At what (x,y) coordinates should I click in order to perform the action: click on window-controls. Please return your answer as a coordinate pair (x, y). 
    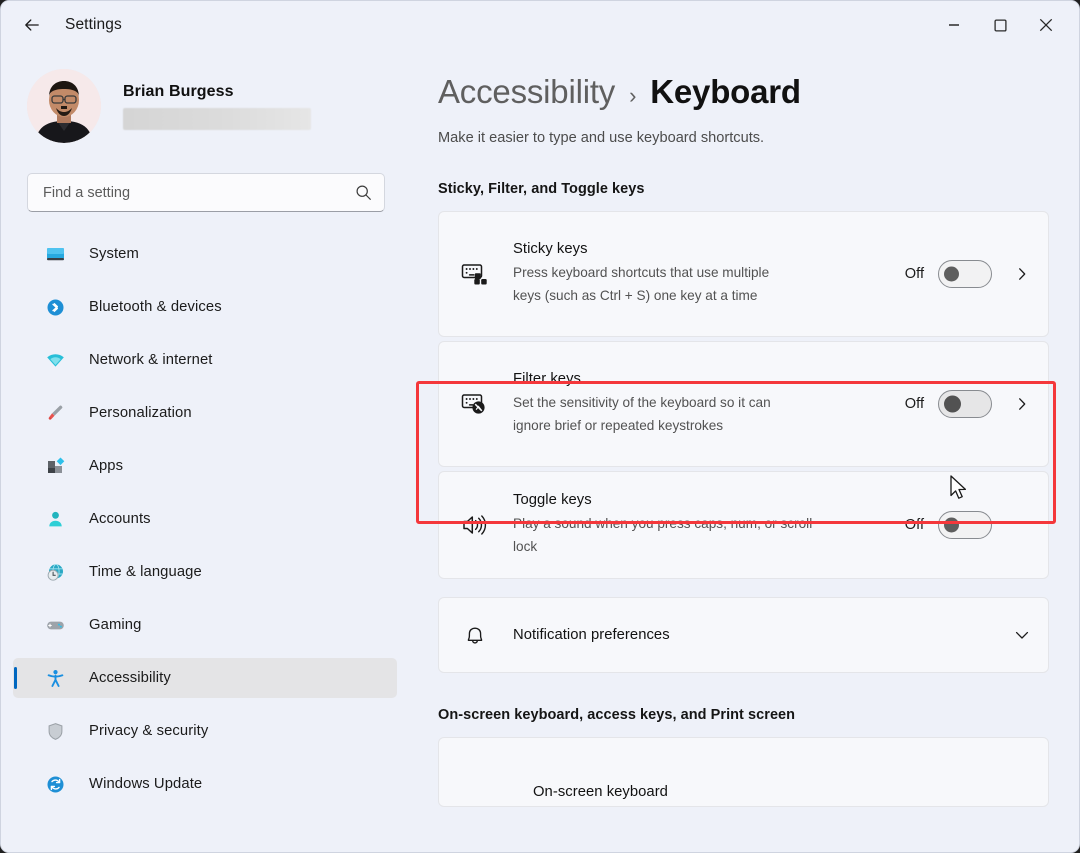
    Looking at the image, I should click on (1005, 25).